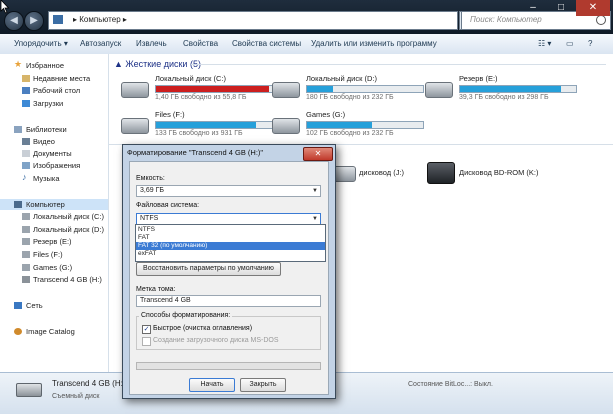 This screenshot has height=414, width=613. What do you see at coordinates (326, 114) in the screenshot?
I see `drive-name: Games (G:)` at bounding box center [326, 114].